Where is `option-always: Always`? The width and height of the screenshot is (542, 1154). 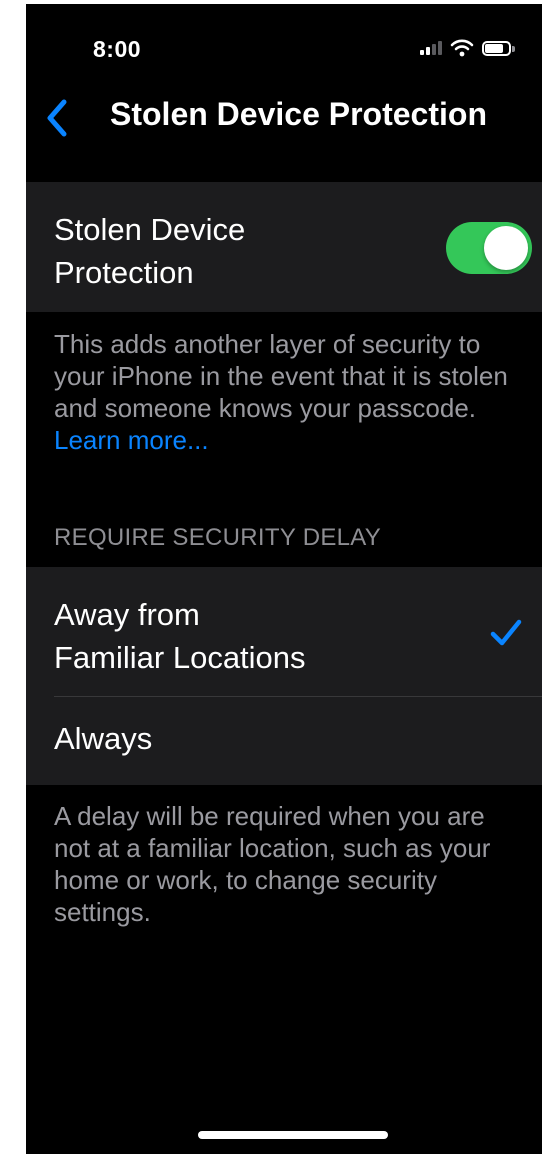 option-always: Always is located at coordinates (284, 741).